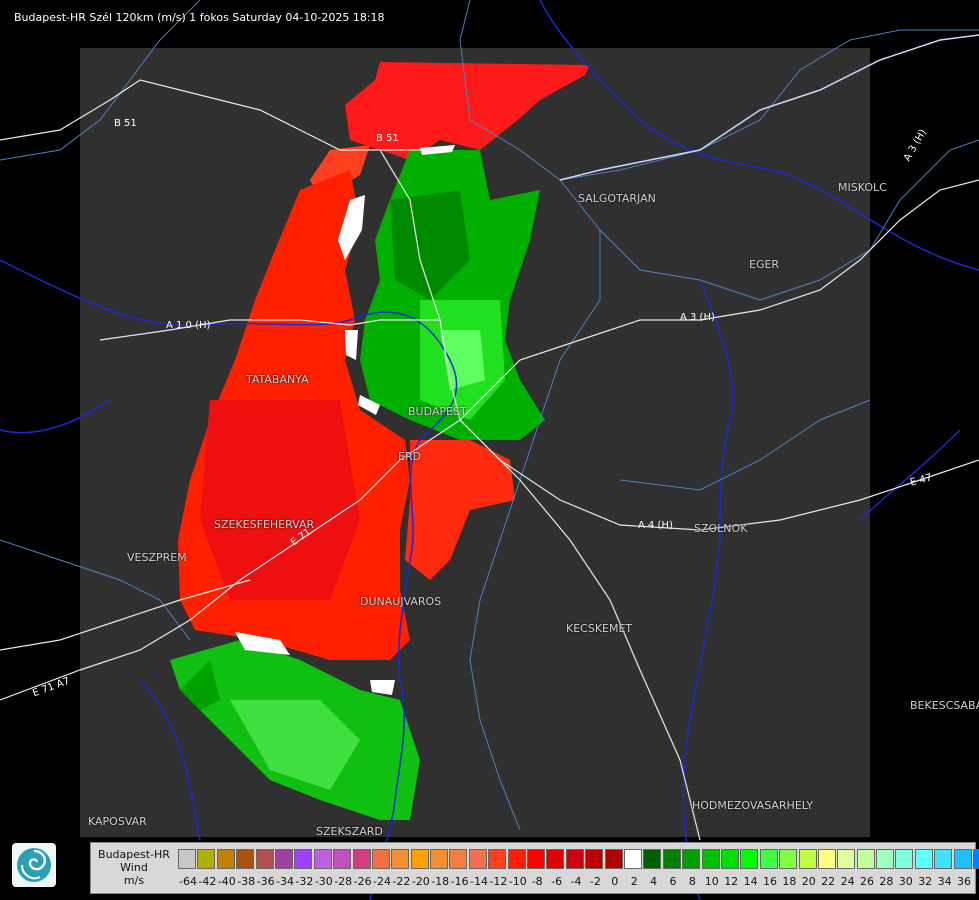 The image size is (979, 900). I want to click on legend-tick-label: 10, so click(711, 881).